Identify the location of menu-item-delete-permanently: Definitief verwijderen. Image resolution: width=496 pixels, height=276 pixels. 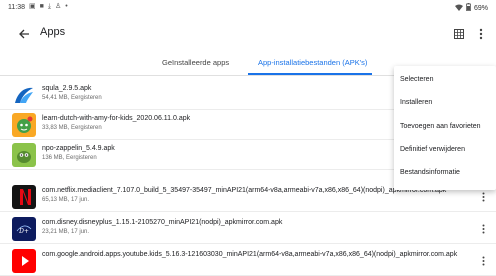
(432, 149).